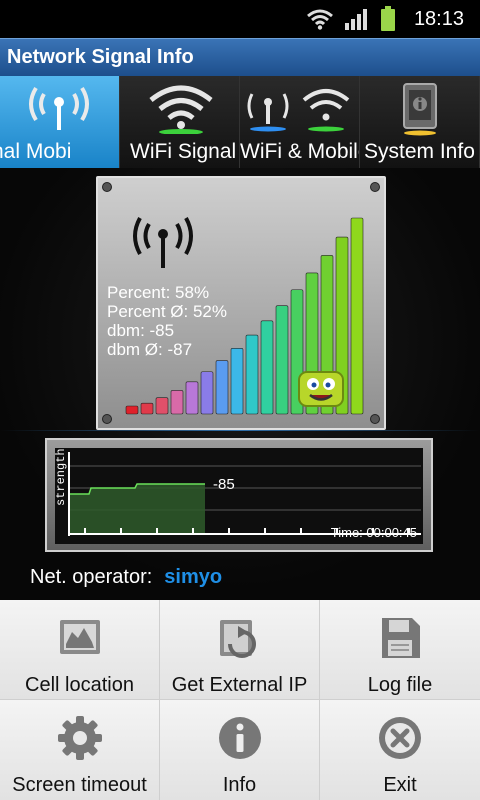 The width and height of the screenshot is (480, 800). I want to click on tab-mobile-signal: nal Mobi, so click(60, 122).